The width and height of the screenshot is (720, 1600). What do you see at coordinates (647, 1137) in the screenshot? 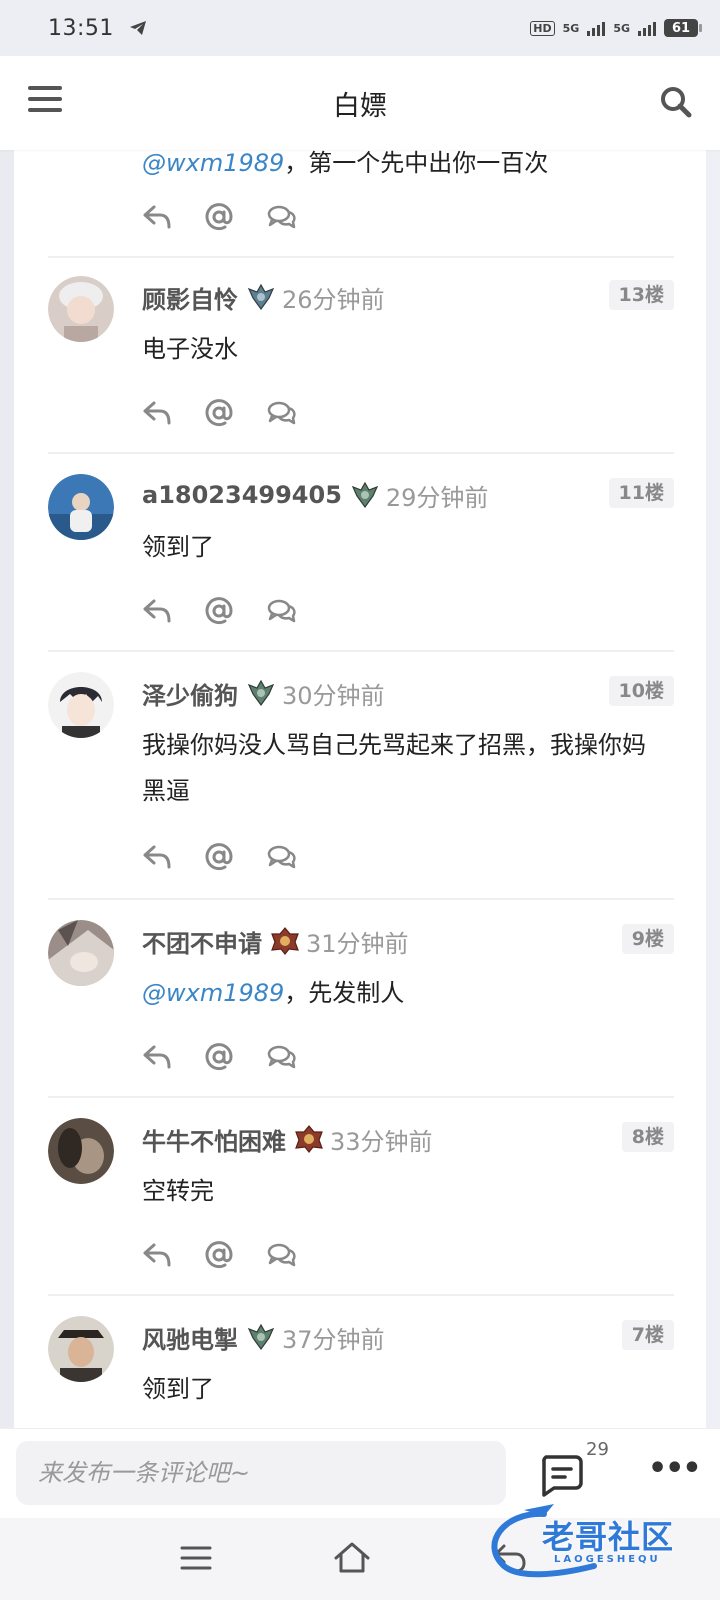
I see `floor-badge: 8楼` at bounding box center [647, 1137].